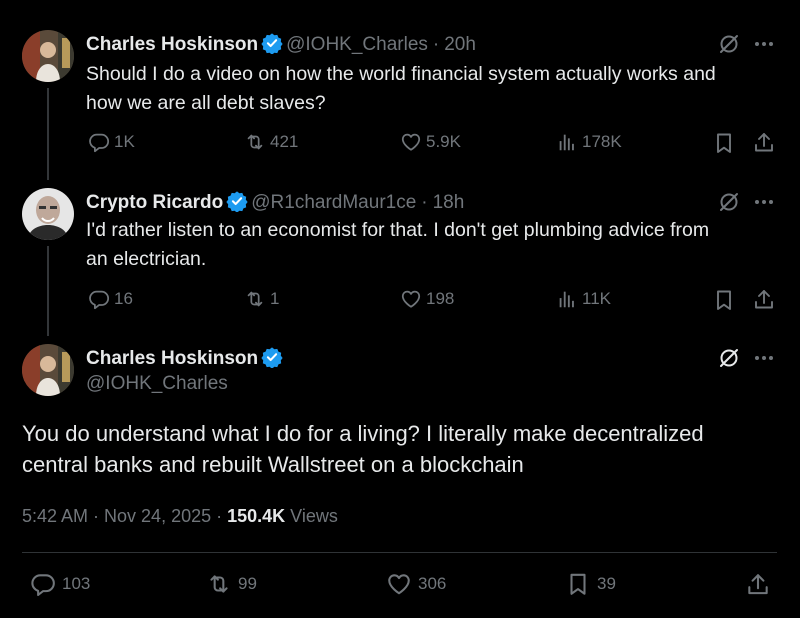  I want to click on repost-count: 421, so click(284, 141).